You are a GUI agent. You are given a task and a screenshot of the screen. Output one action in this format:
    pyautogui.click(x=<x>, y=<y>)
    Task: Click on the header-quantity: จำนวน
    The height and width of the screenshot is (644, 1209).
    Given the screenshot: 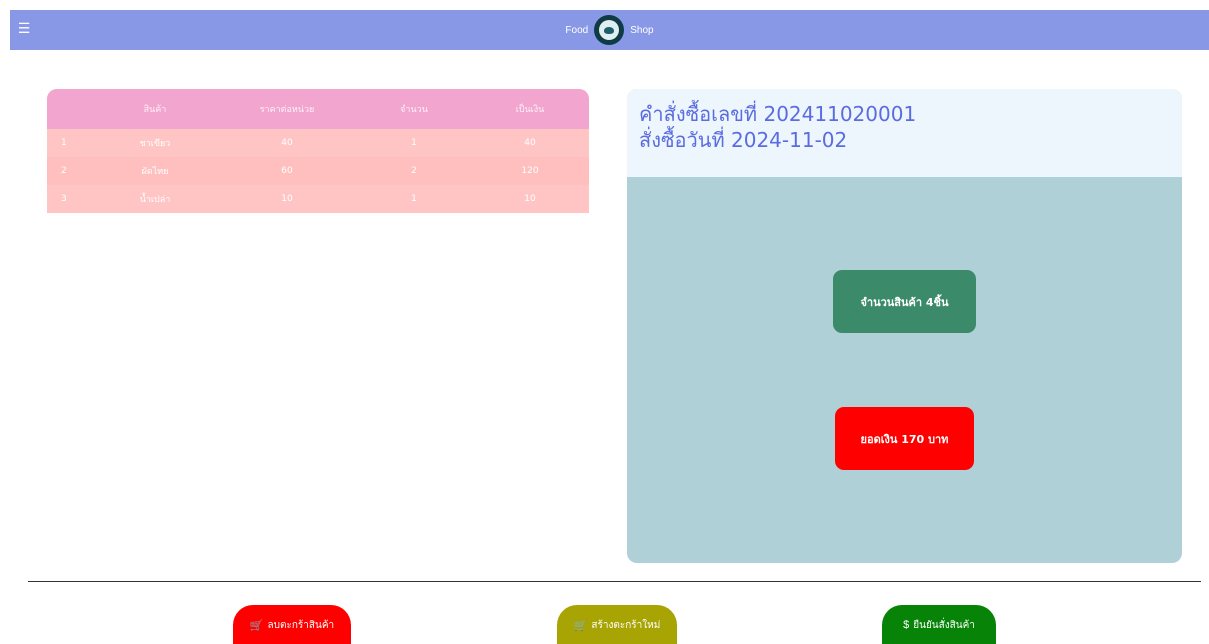 What is the action you would take?
    pyautogui.click(x=414, y=110)
    